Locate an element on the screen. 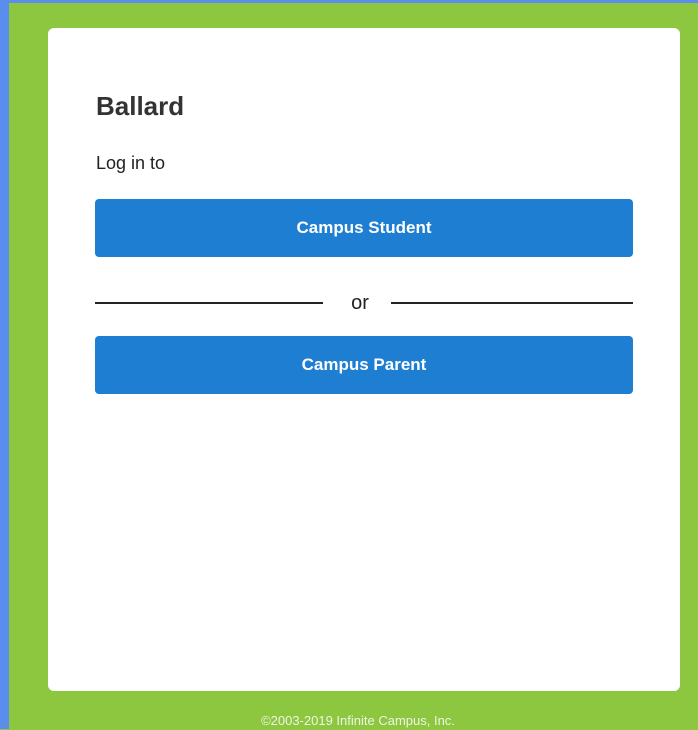 The width and height of the screenshot is (698, 730). divider-line-left is located at coordinates (209, 303).